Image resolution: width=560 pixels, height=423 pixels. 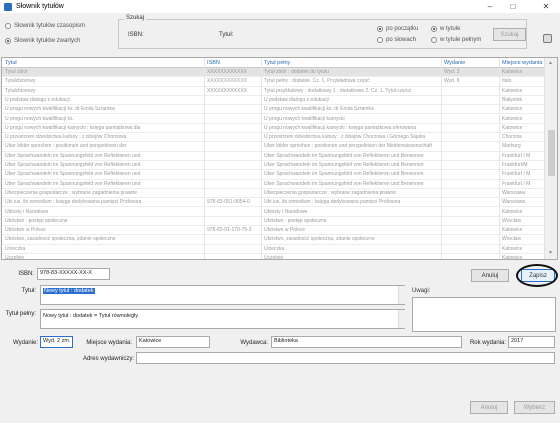 I want to click on mode-books-label: Słownik tytułów zwartych, so click(x=47, y=41).